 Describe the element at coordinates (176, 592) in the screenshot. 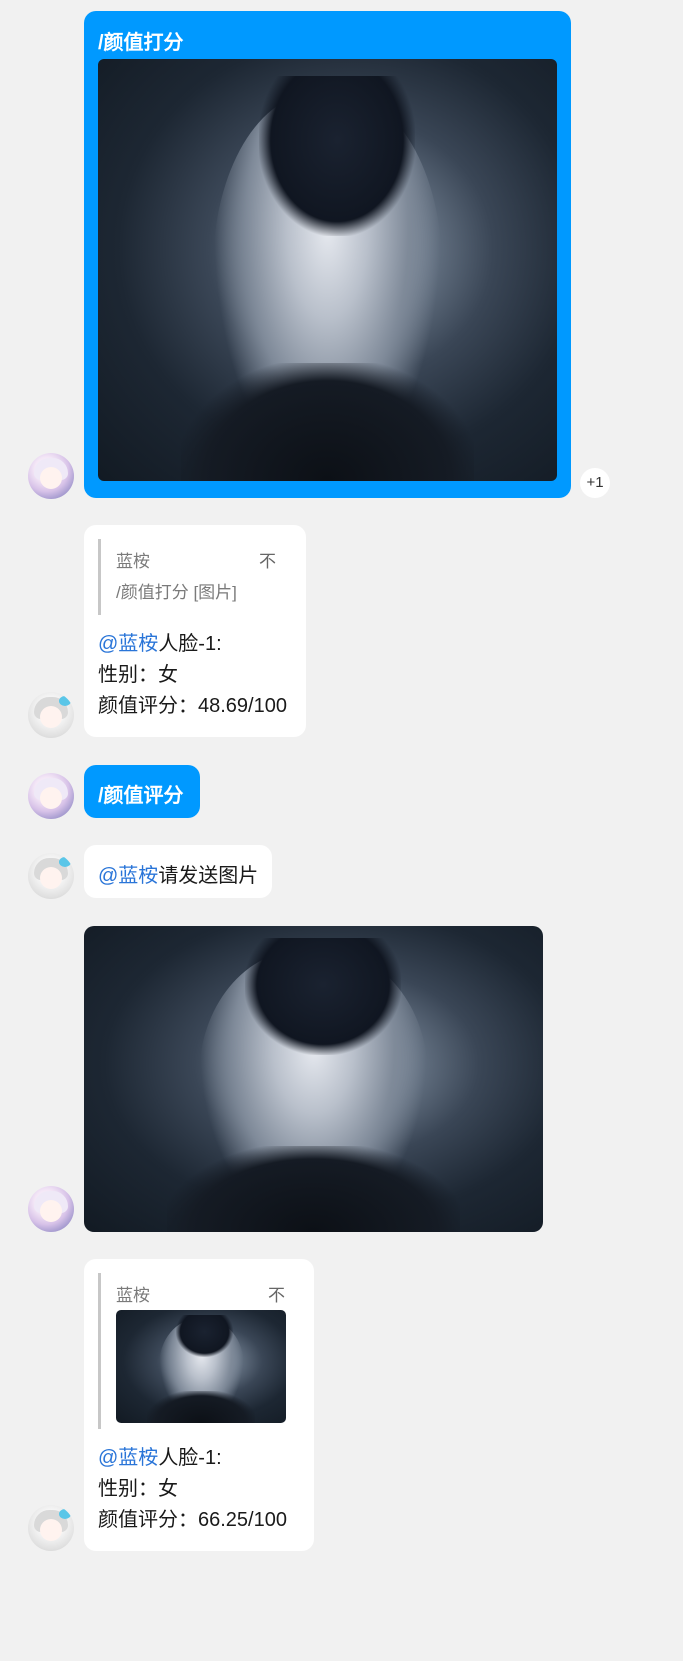

I see `quote-text: /颜值打分 [图片]` at that location.